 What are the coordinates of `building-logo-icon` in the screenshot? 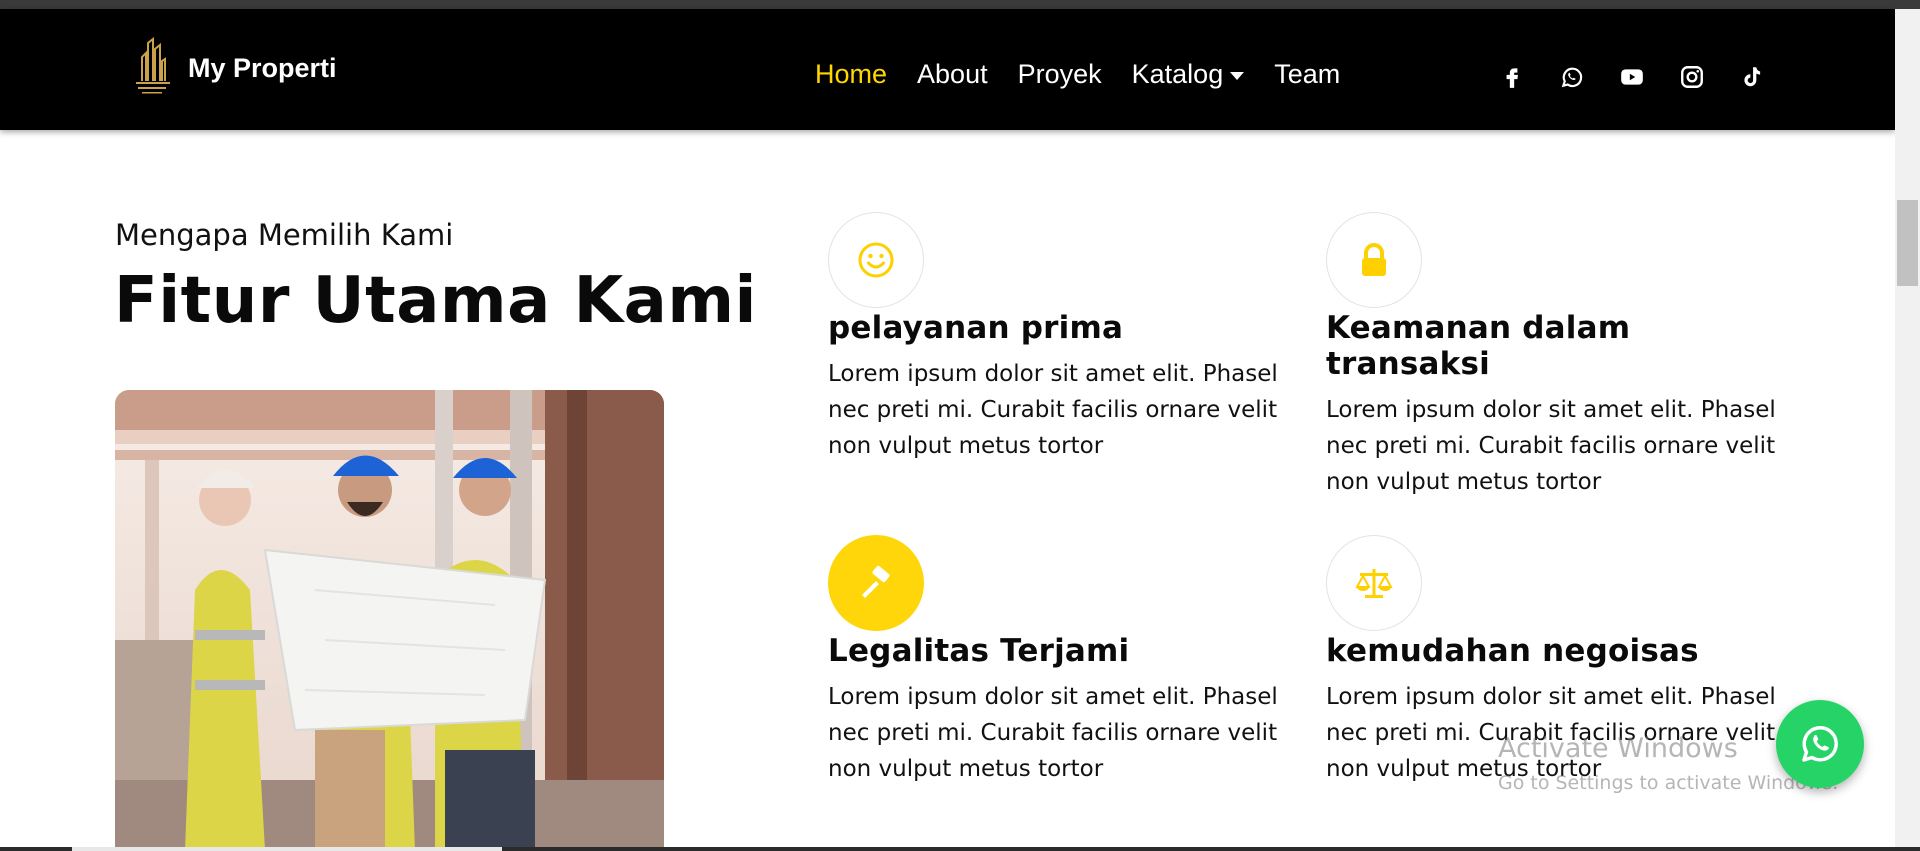 It's located at (152, 67).